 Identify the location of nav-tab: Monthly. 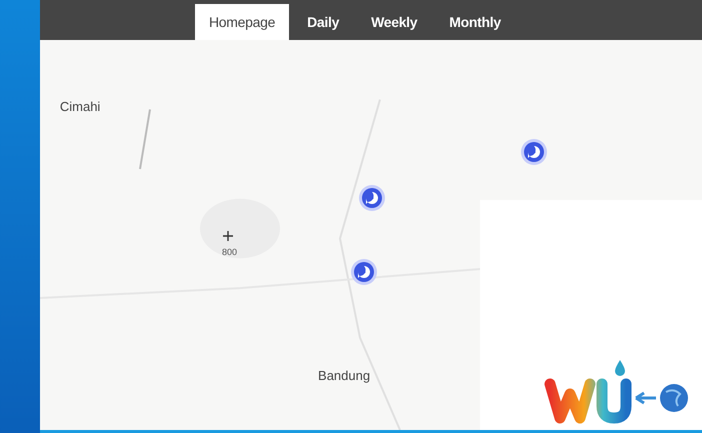
(475, 22).